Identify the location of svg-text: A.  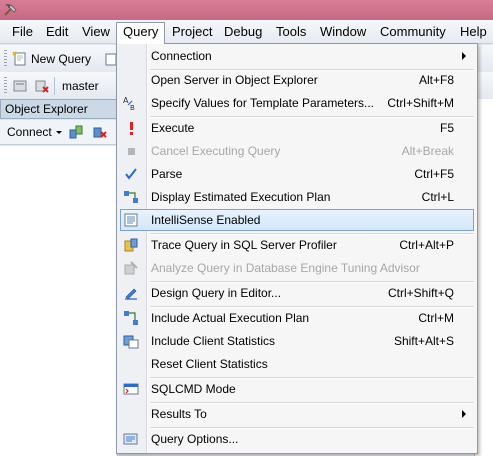
(126, 100).